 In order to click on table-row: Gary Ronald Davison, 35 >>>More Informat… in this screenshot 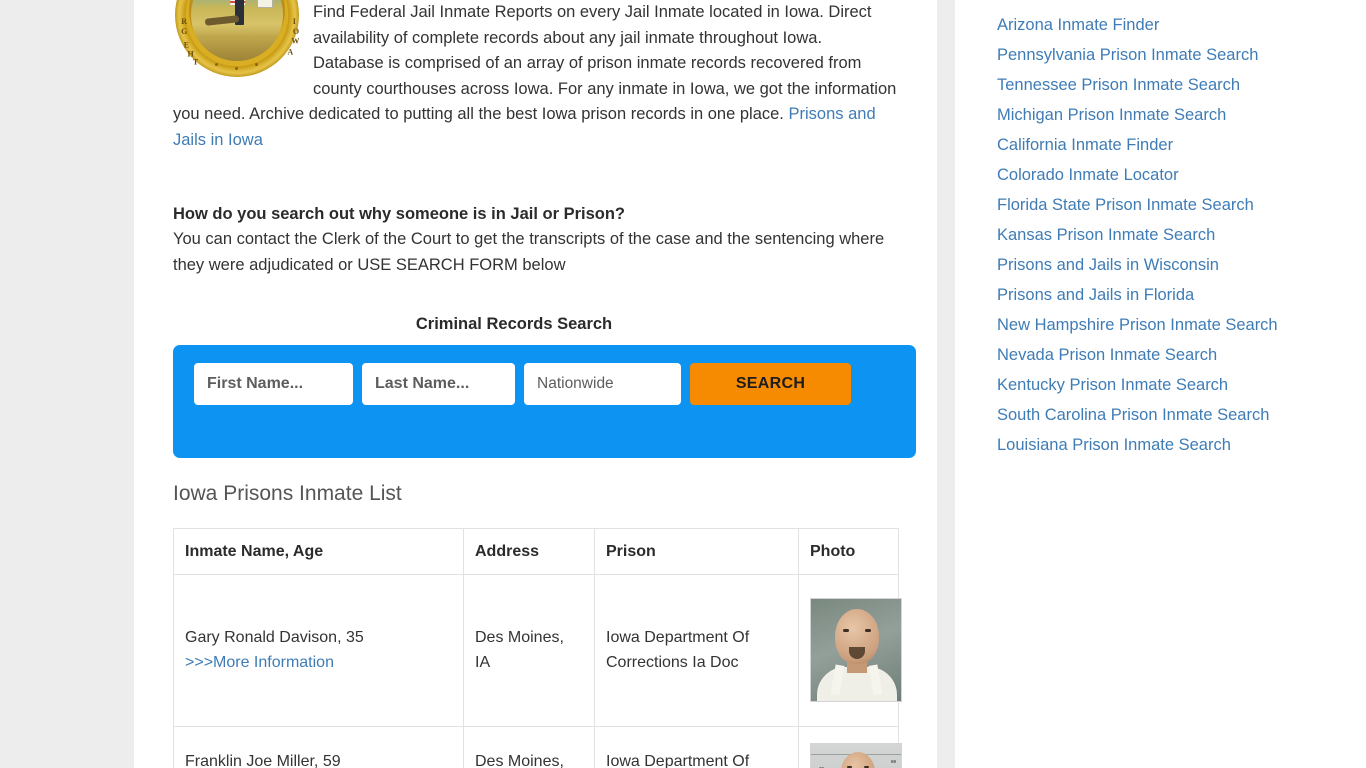, I will do `click(537, 650)`.